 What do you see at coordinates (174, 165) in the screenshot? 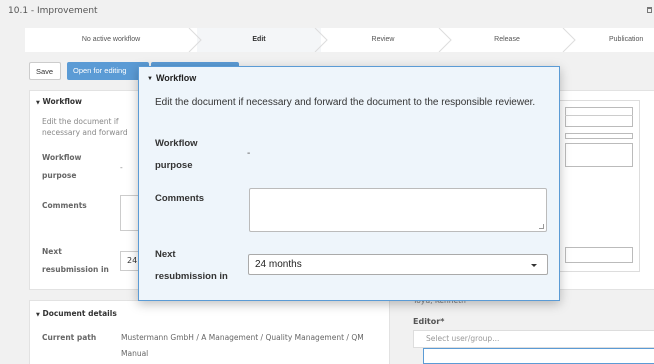
I see `popup-purpose-label: purpose` at bounding box center [174, 165].